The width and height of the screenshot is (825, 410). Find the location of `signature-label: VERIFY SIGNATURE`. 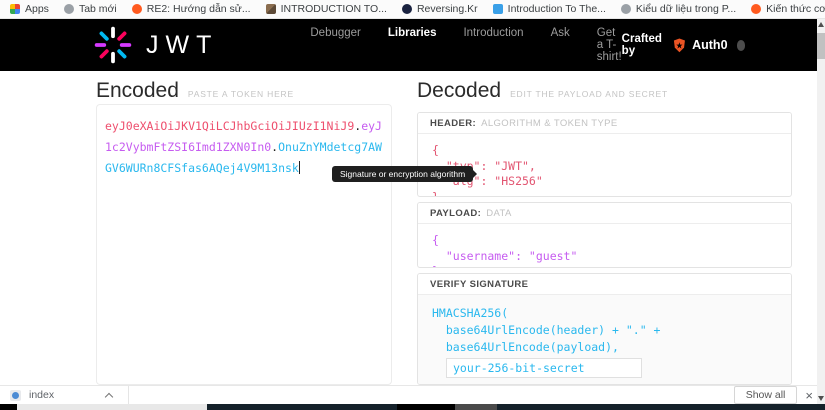

signature-label: VERIFY SIGNATURE is located at coordinates (479, 284).